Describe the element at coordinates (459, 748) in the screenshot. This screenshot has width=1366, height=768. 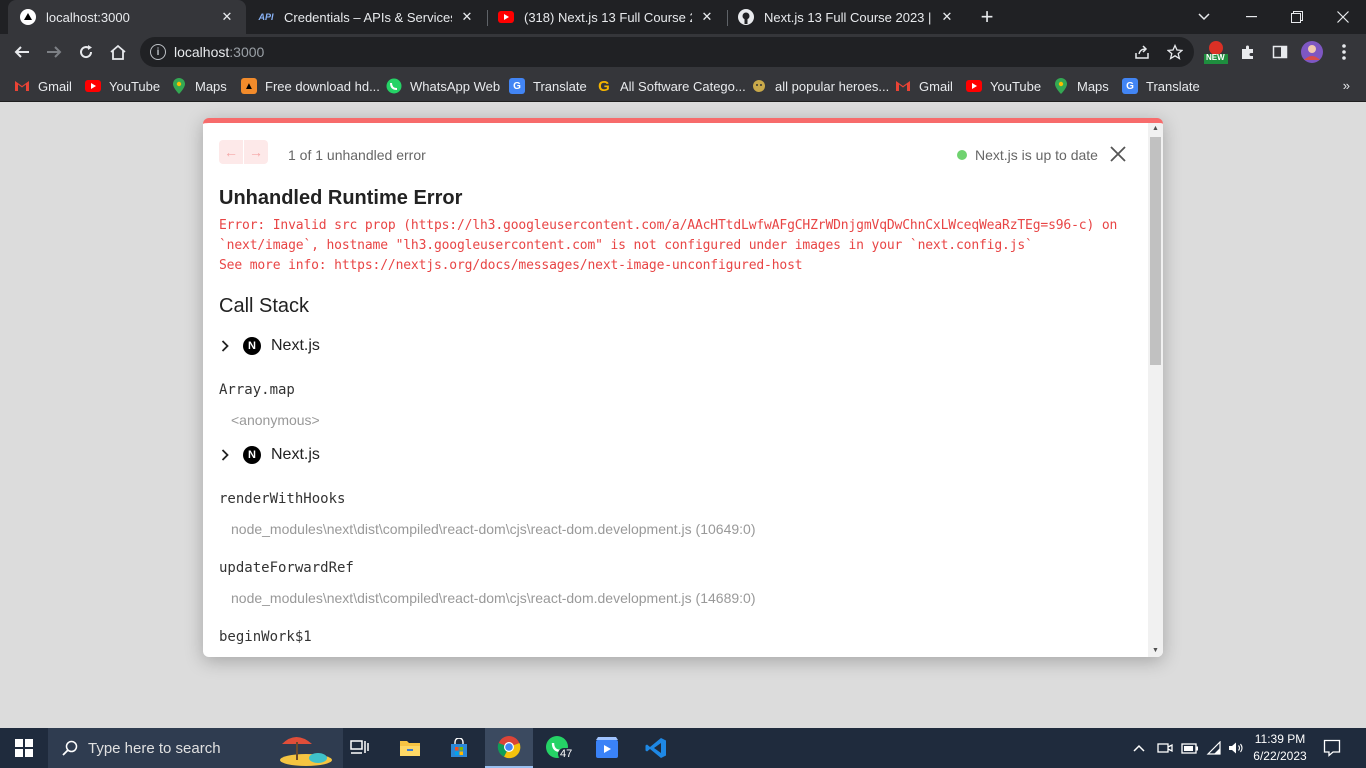
I see `microsoft-store-icon` at that location.